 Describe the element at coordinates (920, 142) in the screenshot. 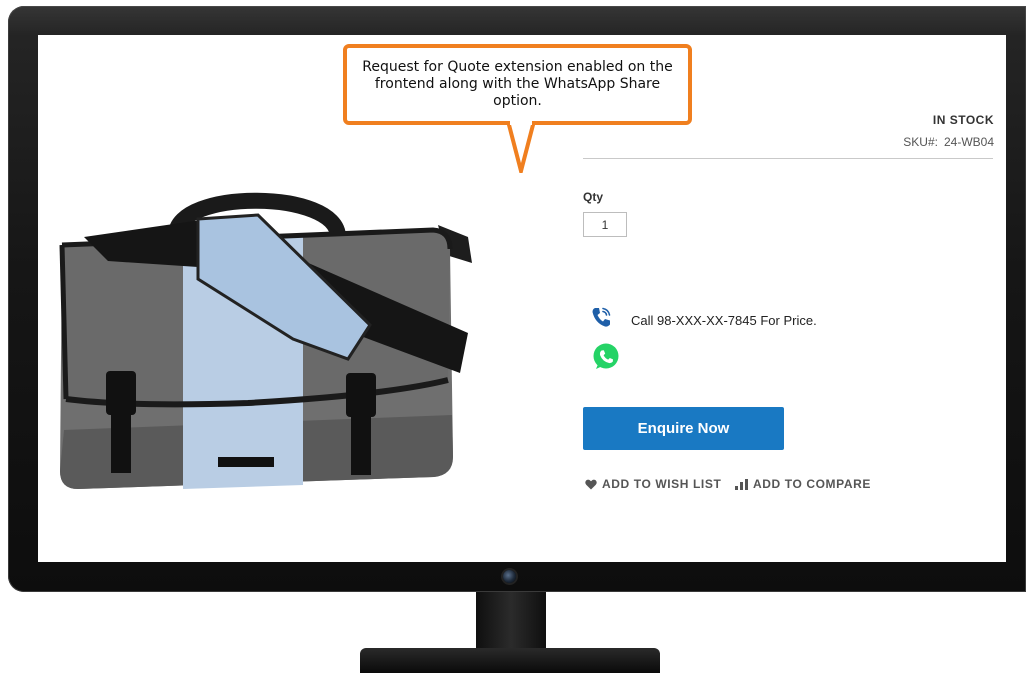

I see `sku-label: SKU#:` at that location.